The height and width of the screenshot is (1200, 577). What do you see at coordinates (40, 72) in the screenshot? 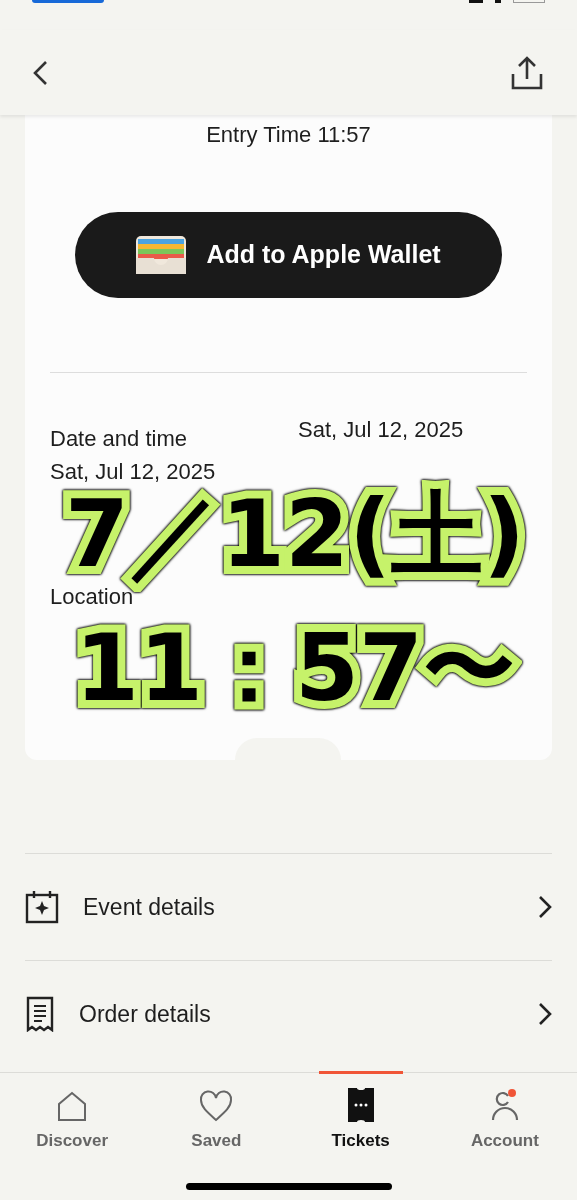
I see `back-icon` at bounding box center [40, 72].